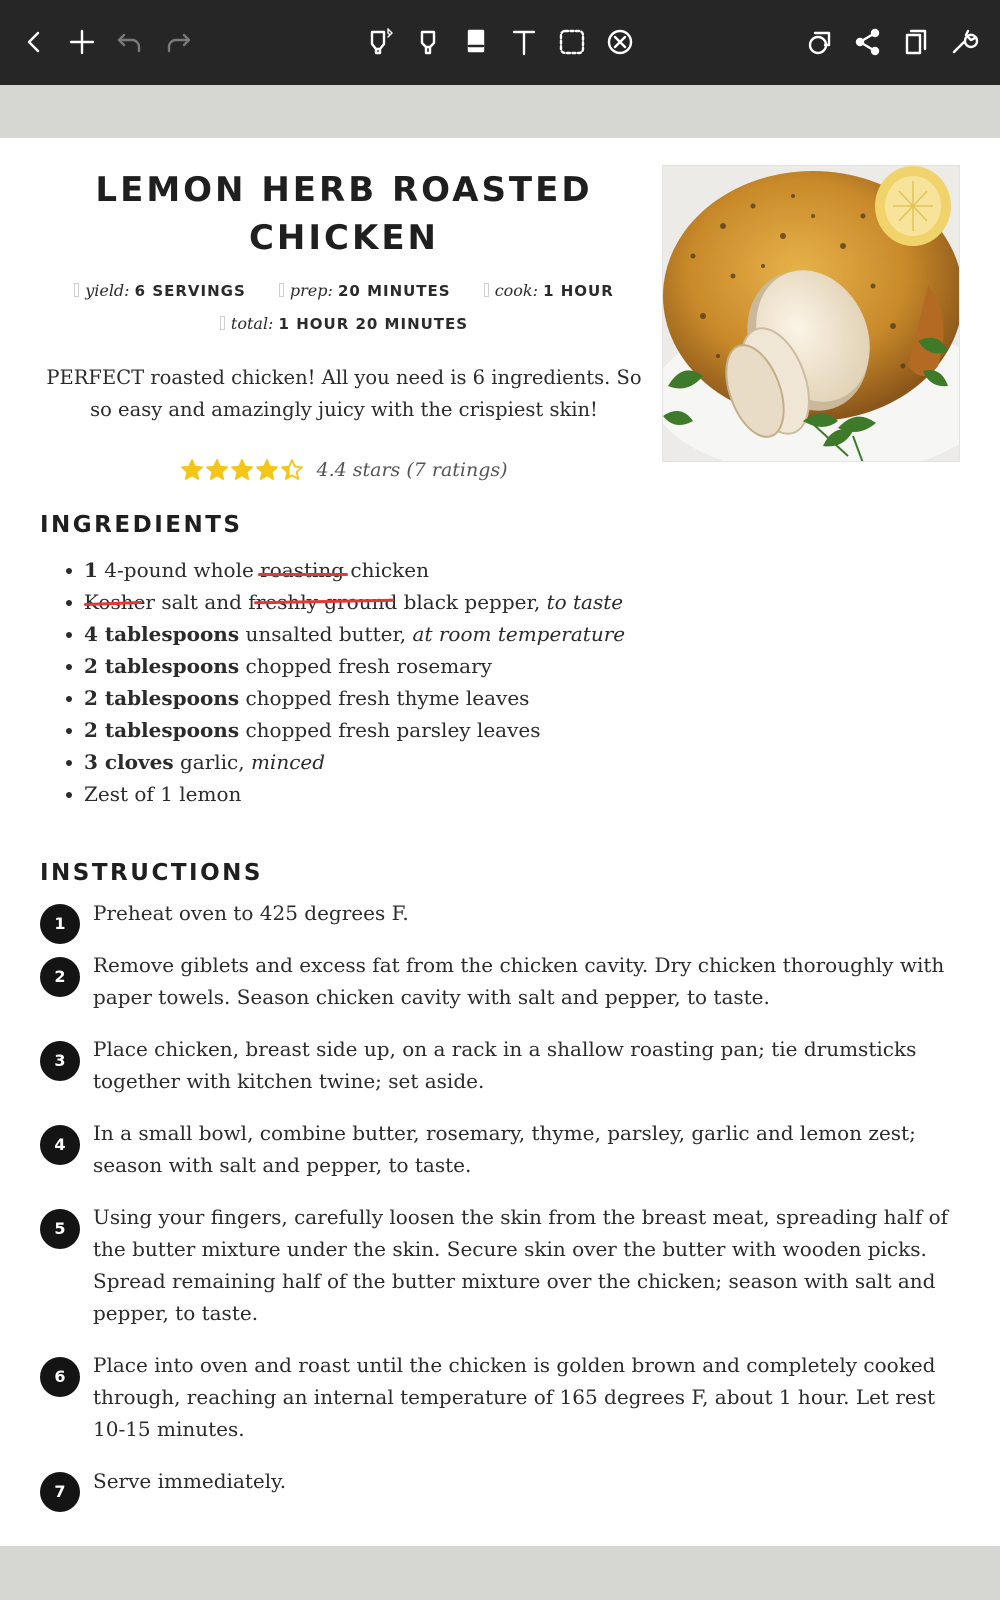 The image size is (1000, 1600). I want to click on redo-icon, so click(179, 43).